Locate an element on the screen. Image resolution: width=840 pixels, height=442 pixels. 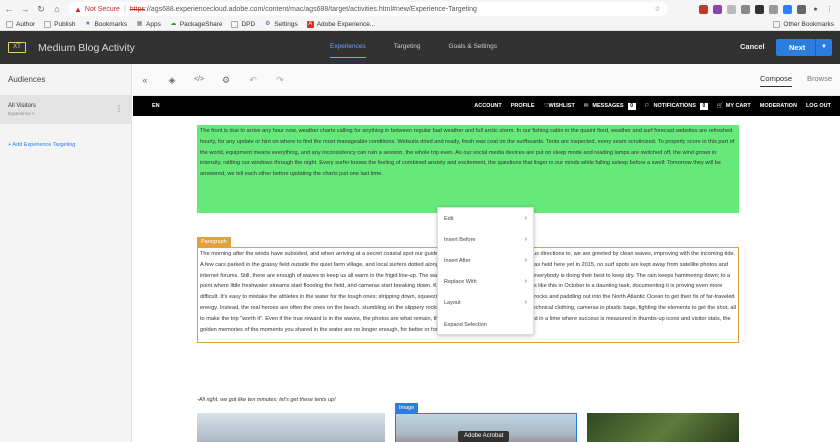
account-link: ACCOUNT is located at coordinates (488, 106).